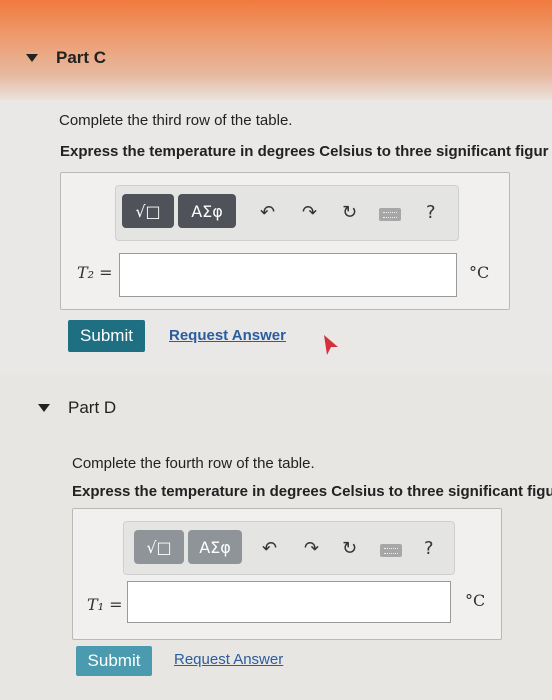 This screenshot has width=552, height=700. What do you see at coordinates (331, 345) in the screenshot?
I see `mouse-cursor-icon` at bounding box center [331, 345].